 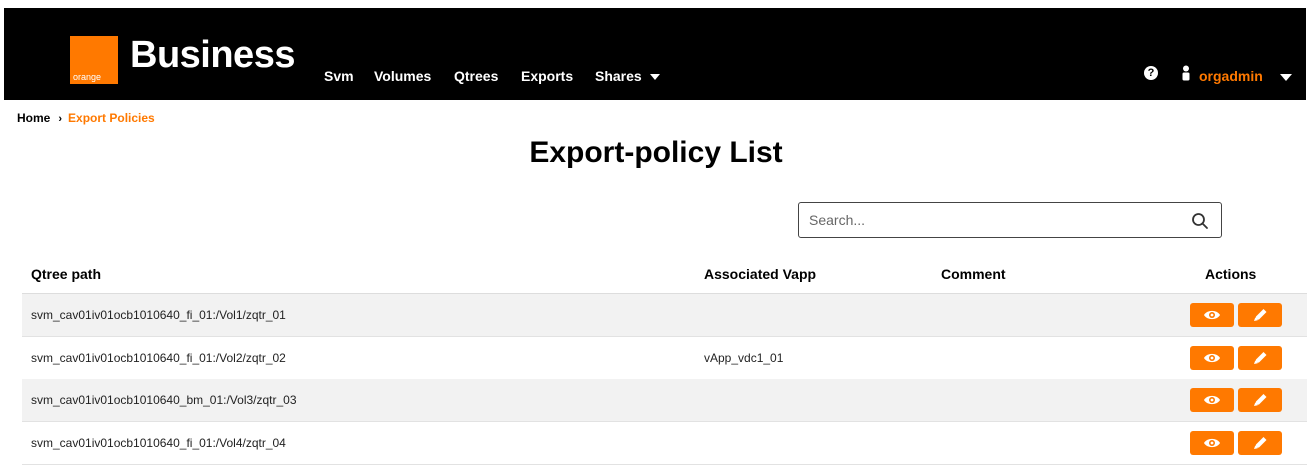 What do you see at coordinates (94, 60) in the screenshot?
I see `orange-logo: orange` at bounding box center [94, 60].